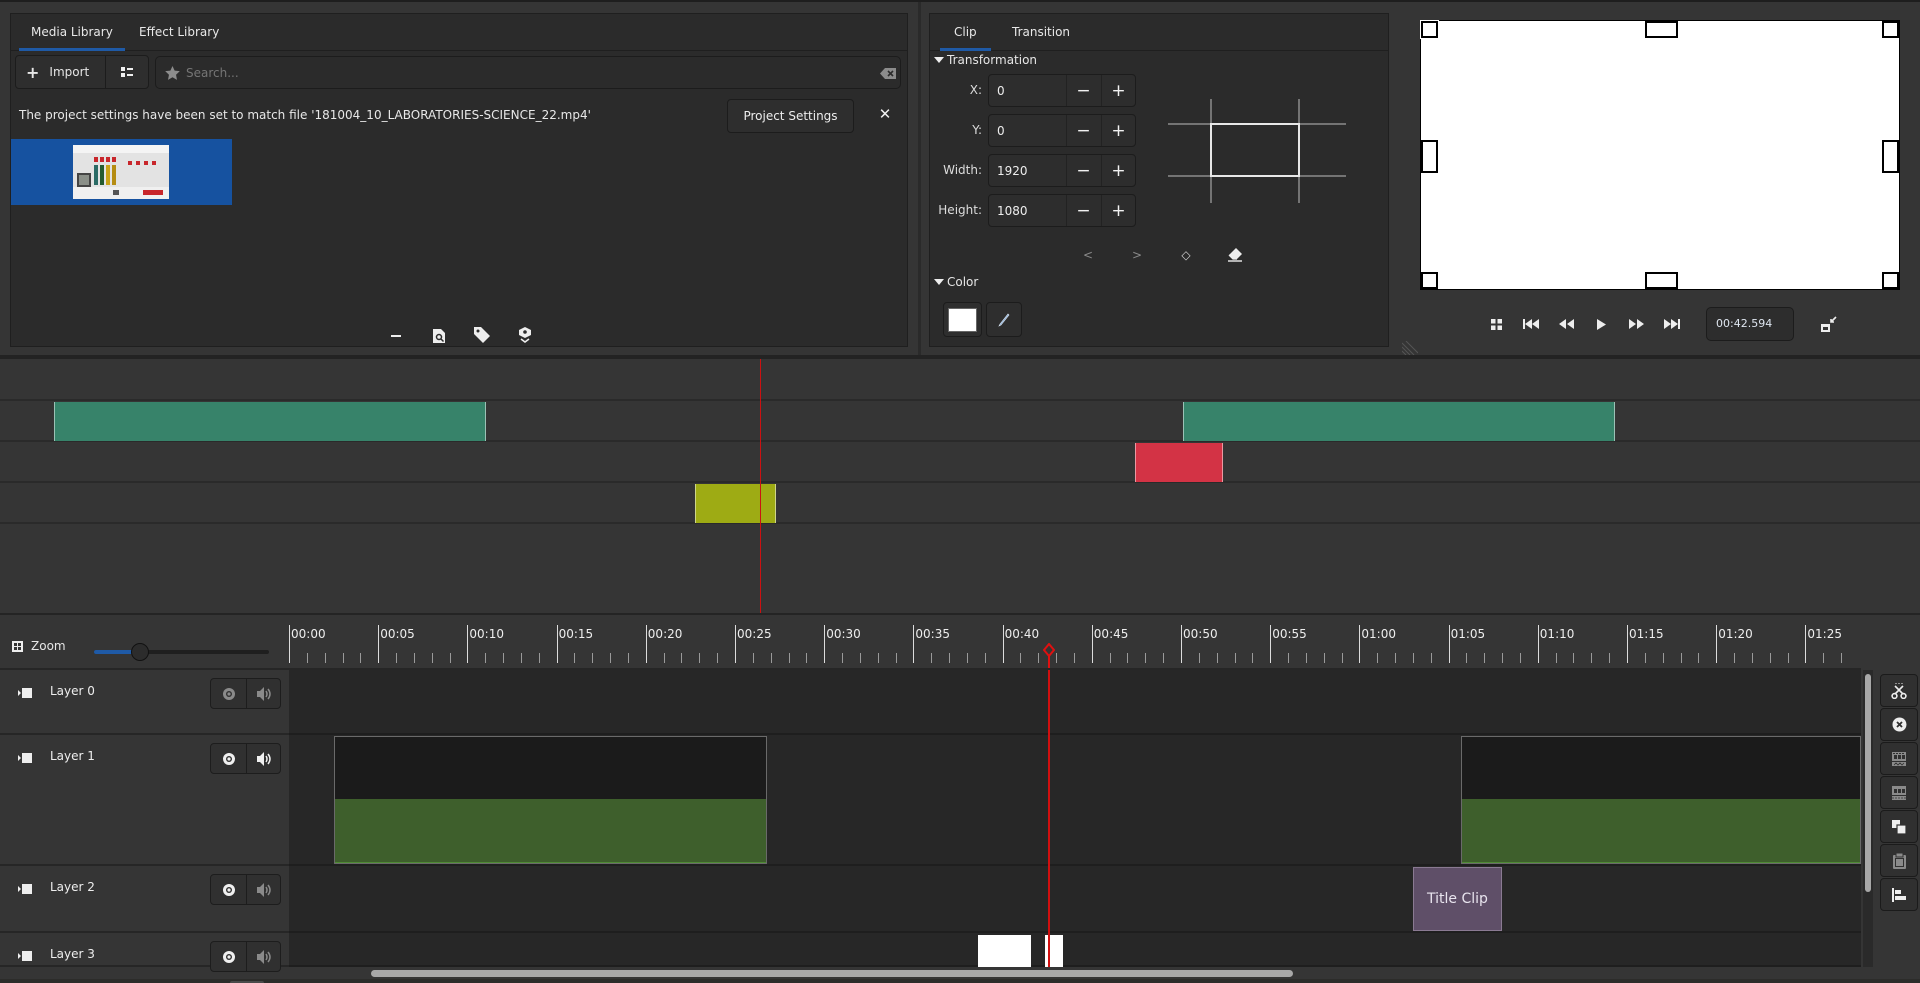 The height and width of the screenshot is (983, 1920). Describe the element at coordinates (1457, 899) in the screenshot. I see `title-clip: Title Clip` at that location.